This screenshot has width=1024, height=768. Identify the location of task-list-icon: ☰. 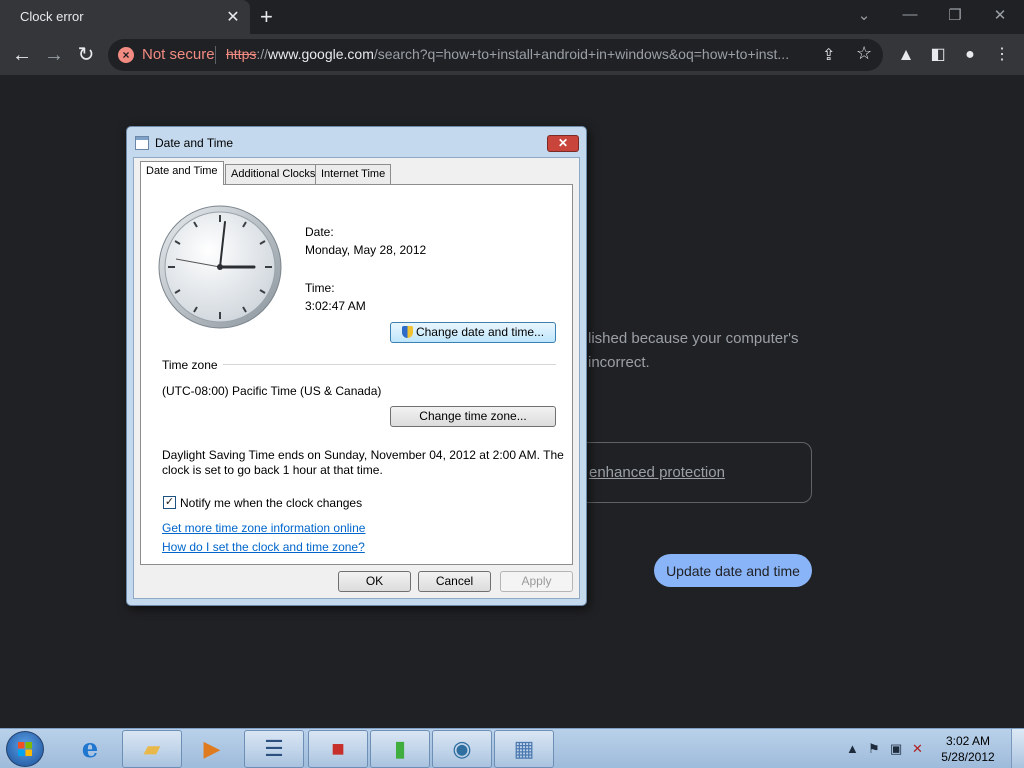
(274, 748).